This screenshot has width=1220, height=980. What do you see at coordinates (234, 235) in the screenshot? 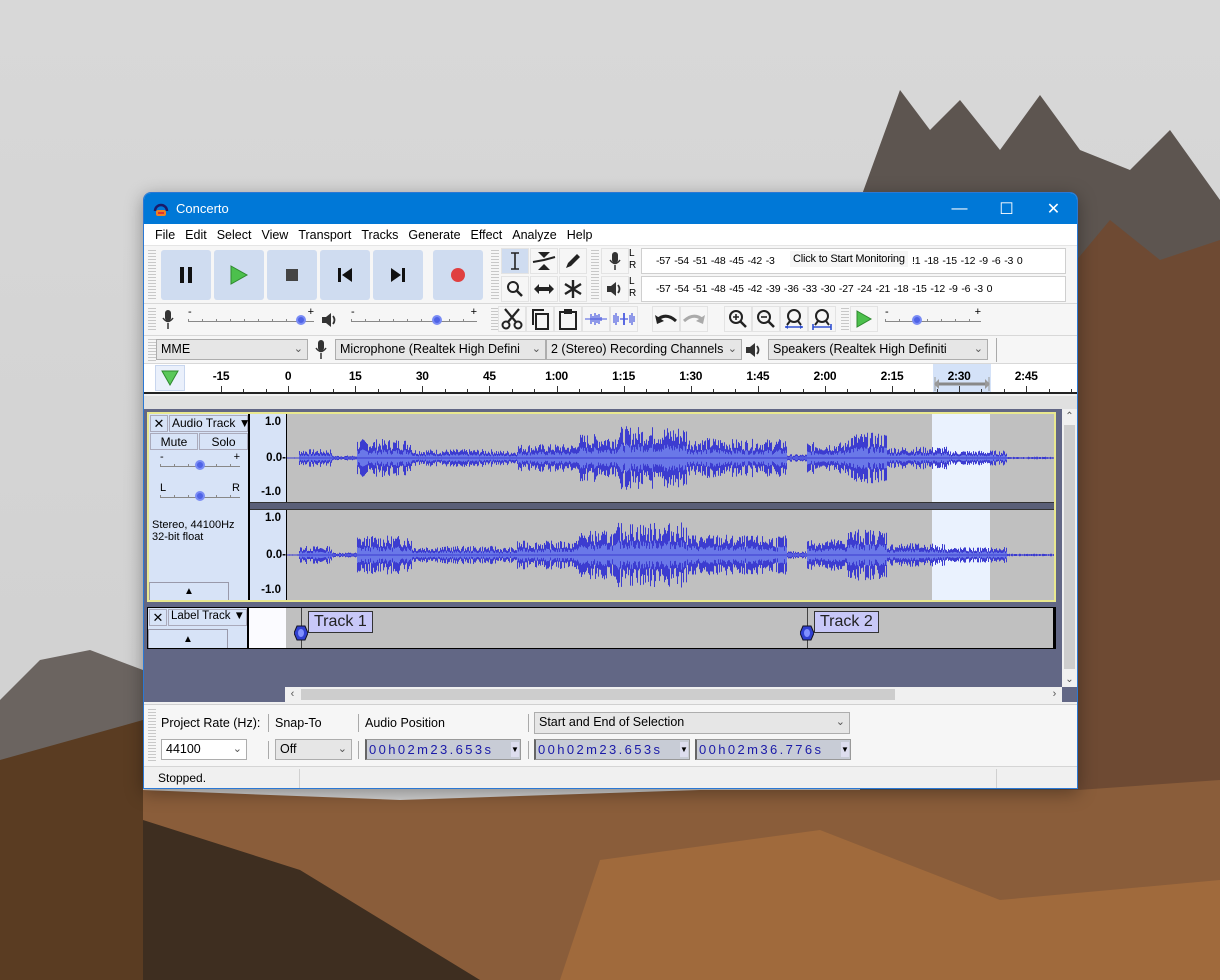
I see `menu-select: Select` at bounding box center [234, 235].